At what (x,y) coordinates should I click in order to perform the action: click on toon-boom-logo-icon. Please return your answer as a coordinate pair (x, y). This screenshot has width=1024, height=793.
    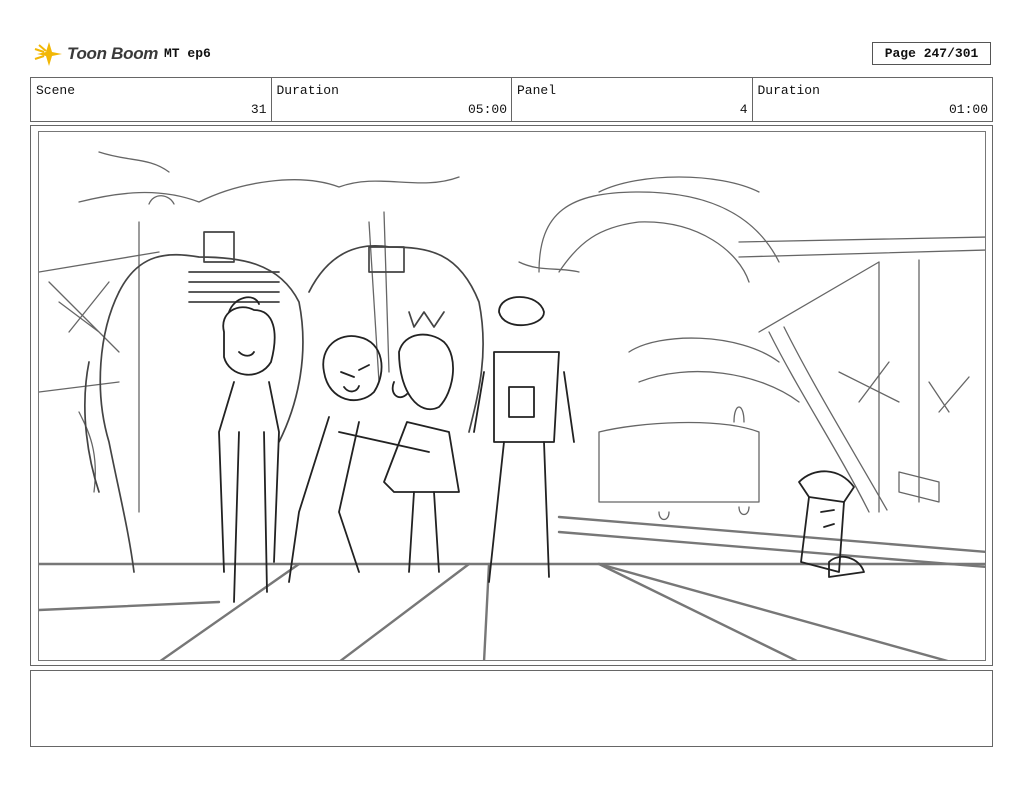
    Looking at the image, I should click on (48, 54).